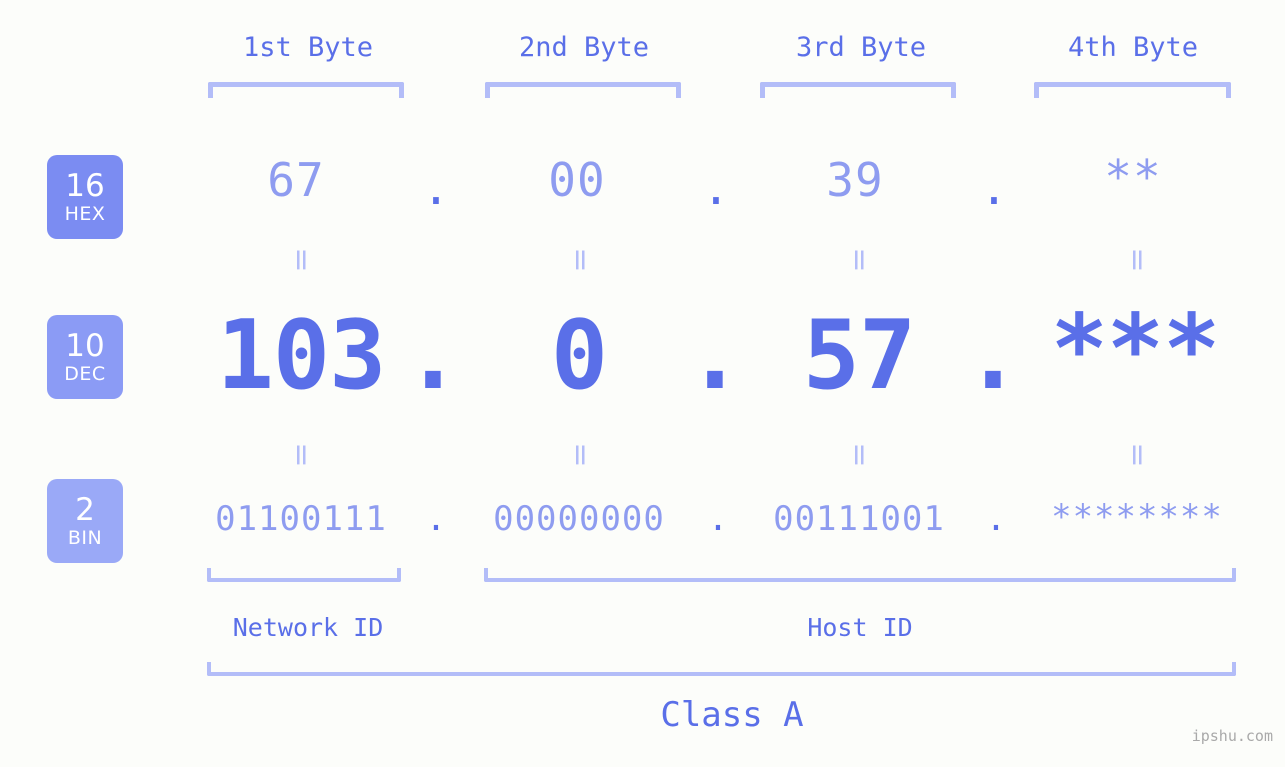 Image resolution: width=1285 pixels, height=767 pixels. I want to click on host-id-bracket, so click(860, 575).